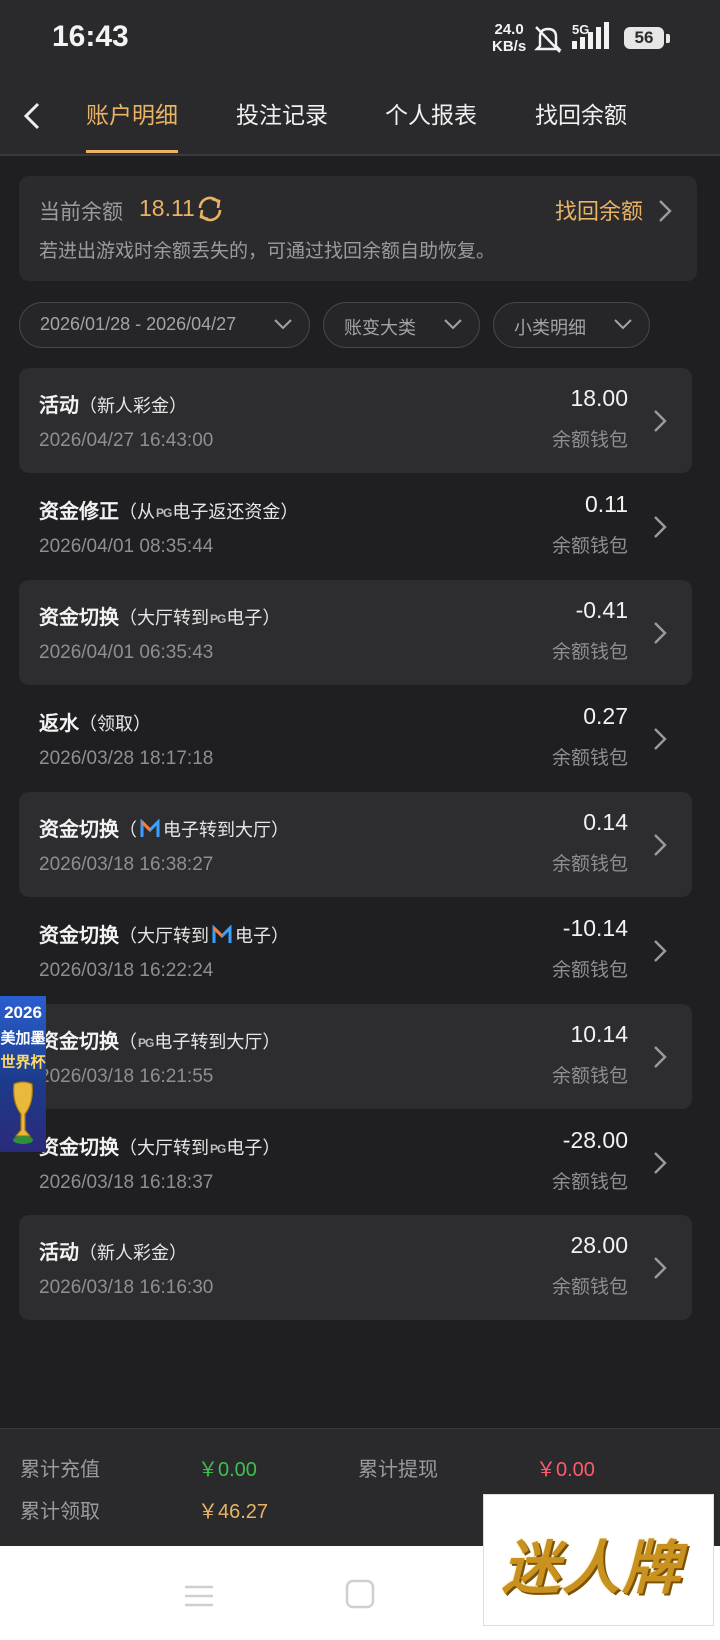 The width and height of the screenshot is (720, 1640). I want to click on tab-account-details: 账户明细, so click(132, 124).